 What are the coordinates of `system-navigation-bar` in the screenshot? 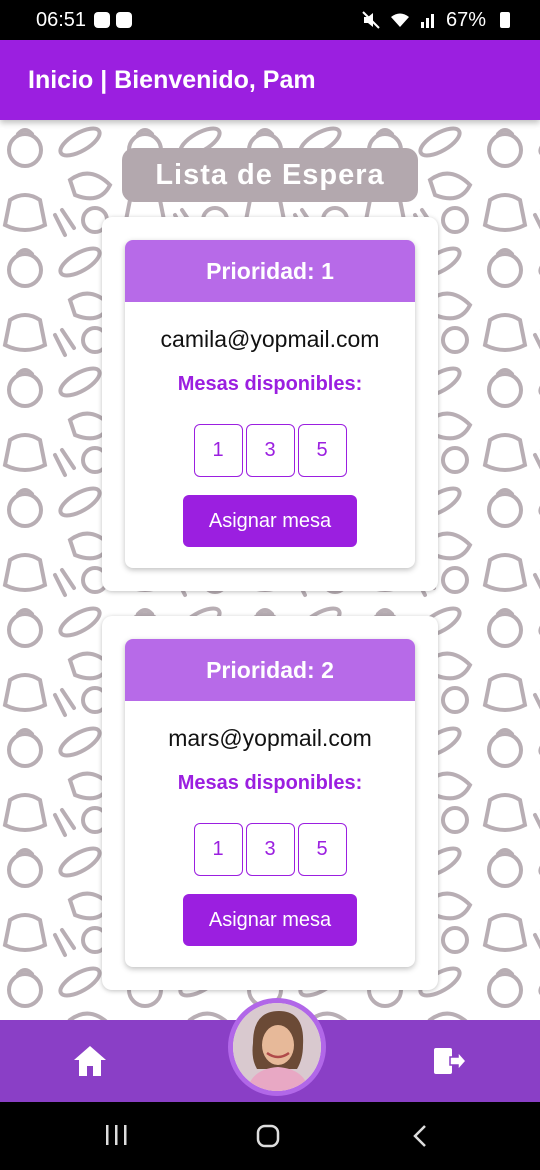 It's located at (270, 1136).